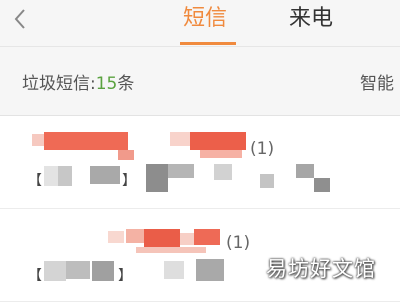 The width and height of the screenshot is (400, 302). What do you see at coordinates (208, 43) in the screenshot?
I see `active-tab-indicator` at bounding box center [208, 43].